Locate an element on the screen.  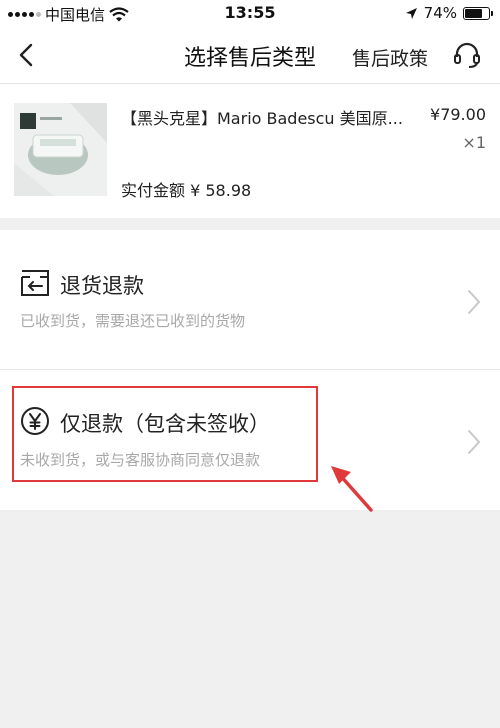
product-quantity: ×1 is located at coordinates (474, 142).